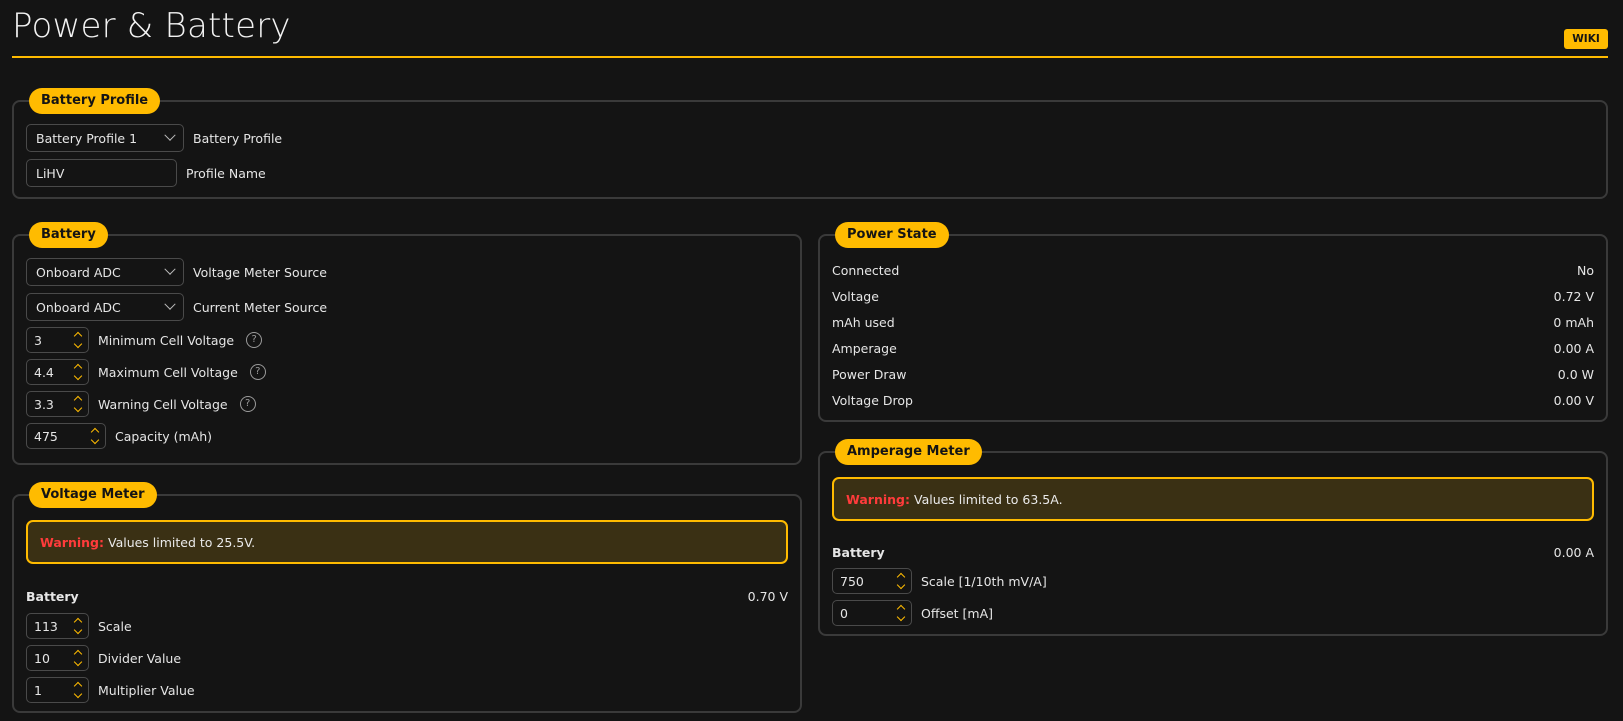 This screenshot has height=721, width=1623. I want to click on amperage-scale-stepper: 750, so click(872, 581).